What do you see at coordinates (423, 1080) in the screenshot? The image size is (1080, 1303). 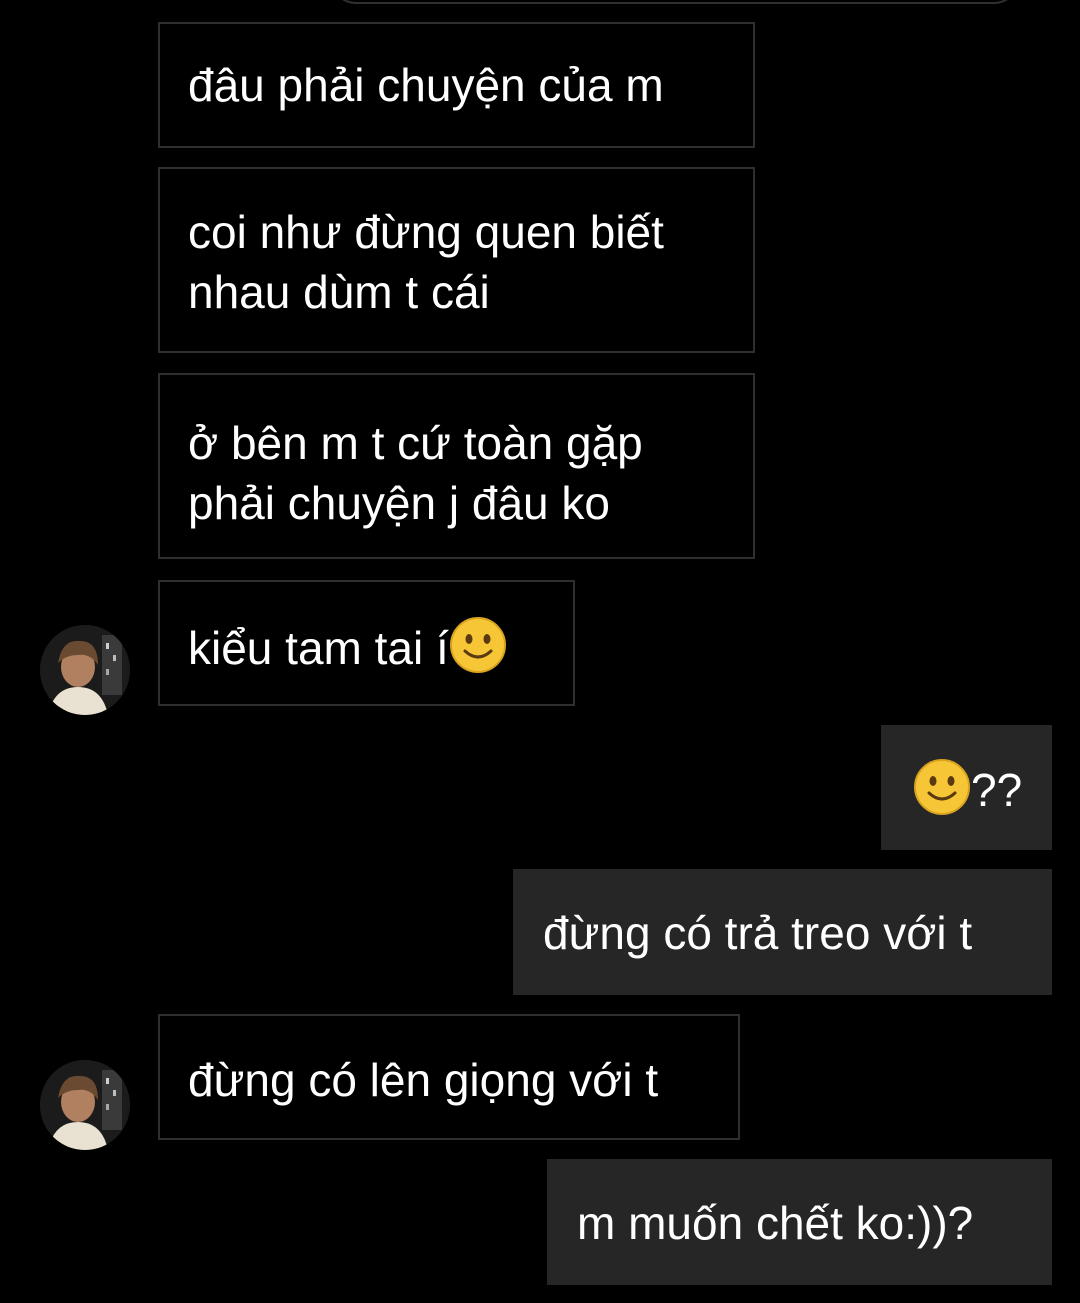 I see `message-text: đừng có lên giọng với t` at bounding box center [423, 1080].